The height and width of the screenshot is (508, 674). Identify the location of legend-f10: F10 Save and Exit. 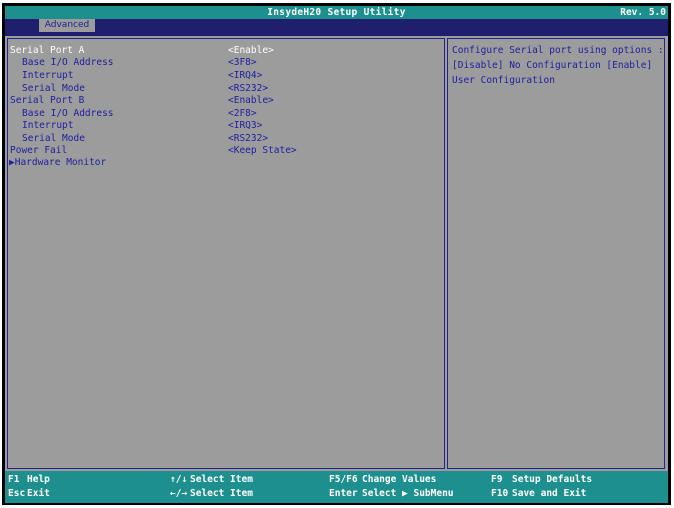
(538, 493).